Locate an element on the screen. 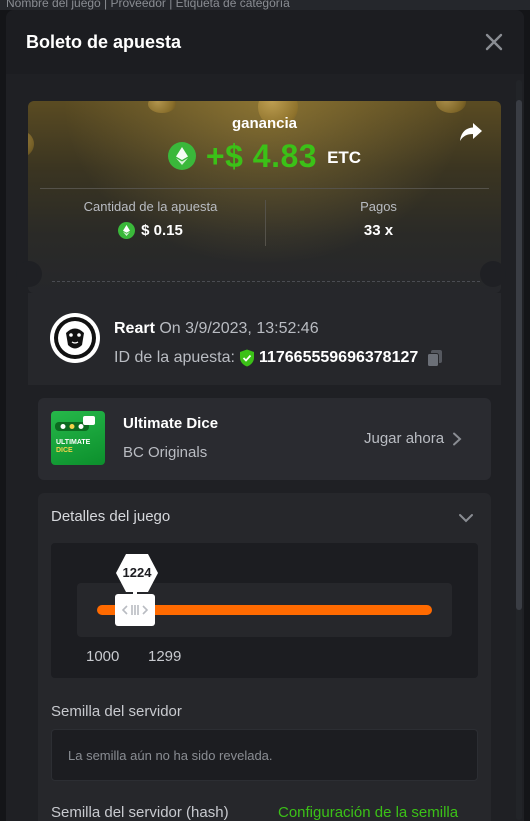 The width and height of the screenshot is (530, 821). play-now-link: Jugar ahora is located at coordinates (413, 438).